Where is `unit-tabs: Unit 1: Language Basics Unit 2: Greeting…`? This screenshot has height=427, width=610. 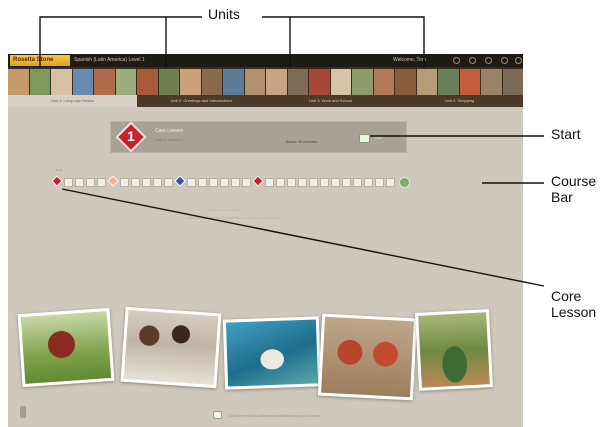 unit-tabs: Unit 1: Language Basics Unit 2: Greeting… is located at coordinates (265, 87).